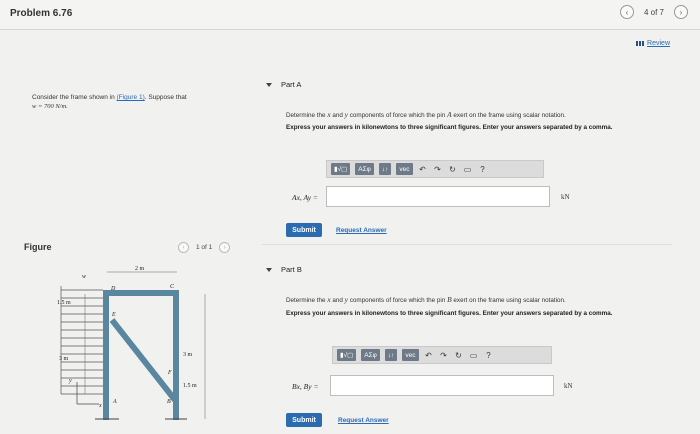 This screenshot has height=434, width=700. I want to click on next-problem-button: ›, so click(681, 12).